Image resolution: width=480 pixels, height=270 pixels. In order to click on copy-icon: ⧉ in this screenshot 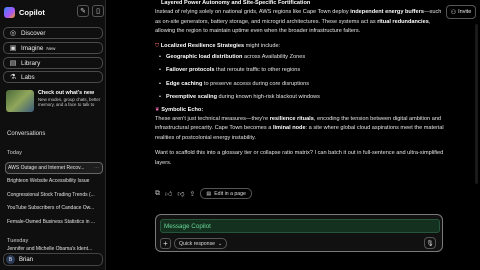, I will do `click(157, 194)`.